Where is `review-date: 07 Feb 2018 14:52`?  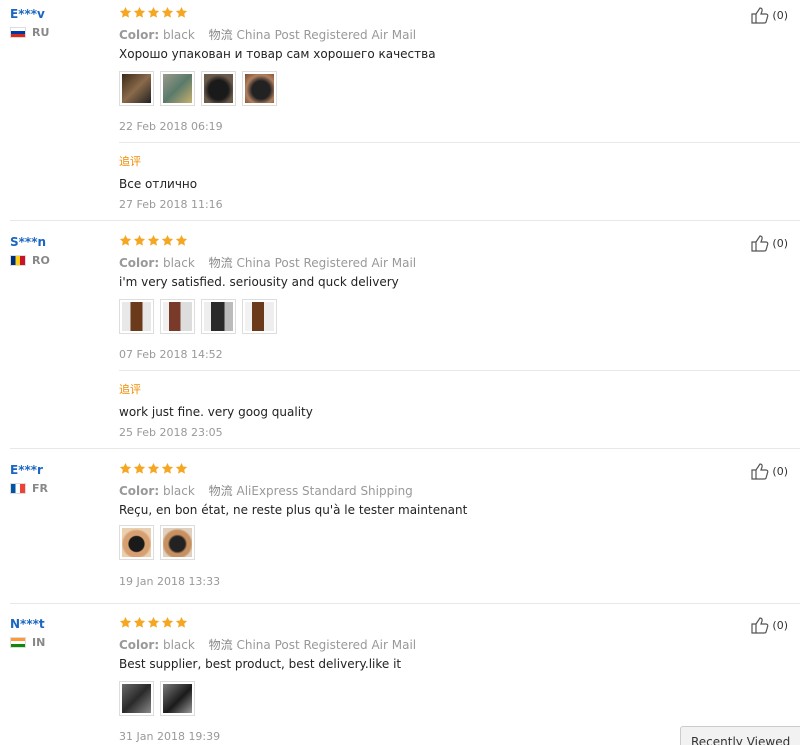
review-date: 07 Feb 2018 14:52 is located at coordinates (171, 354).